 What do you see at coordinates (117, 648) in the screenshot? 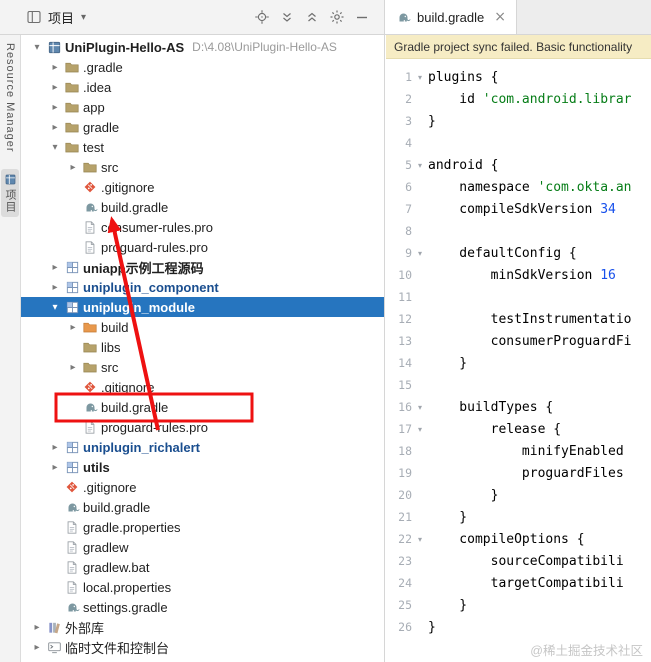
I see `tree-label: 临时文件和控制台` at bounding box center [117, 648].